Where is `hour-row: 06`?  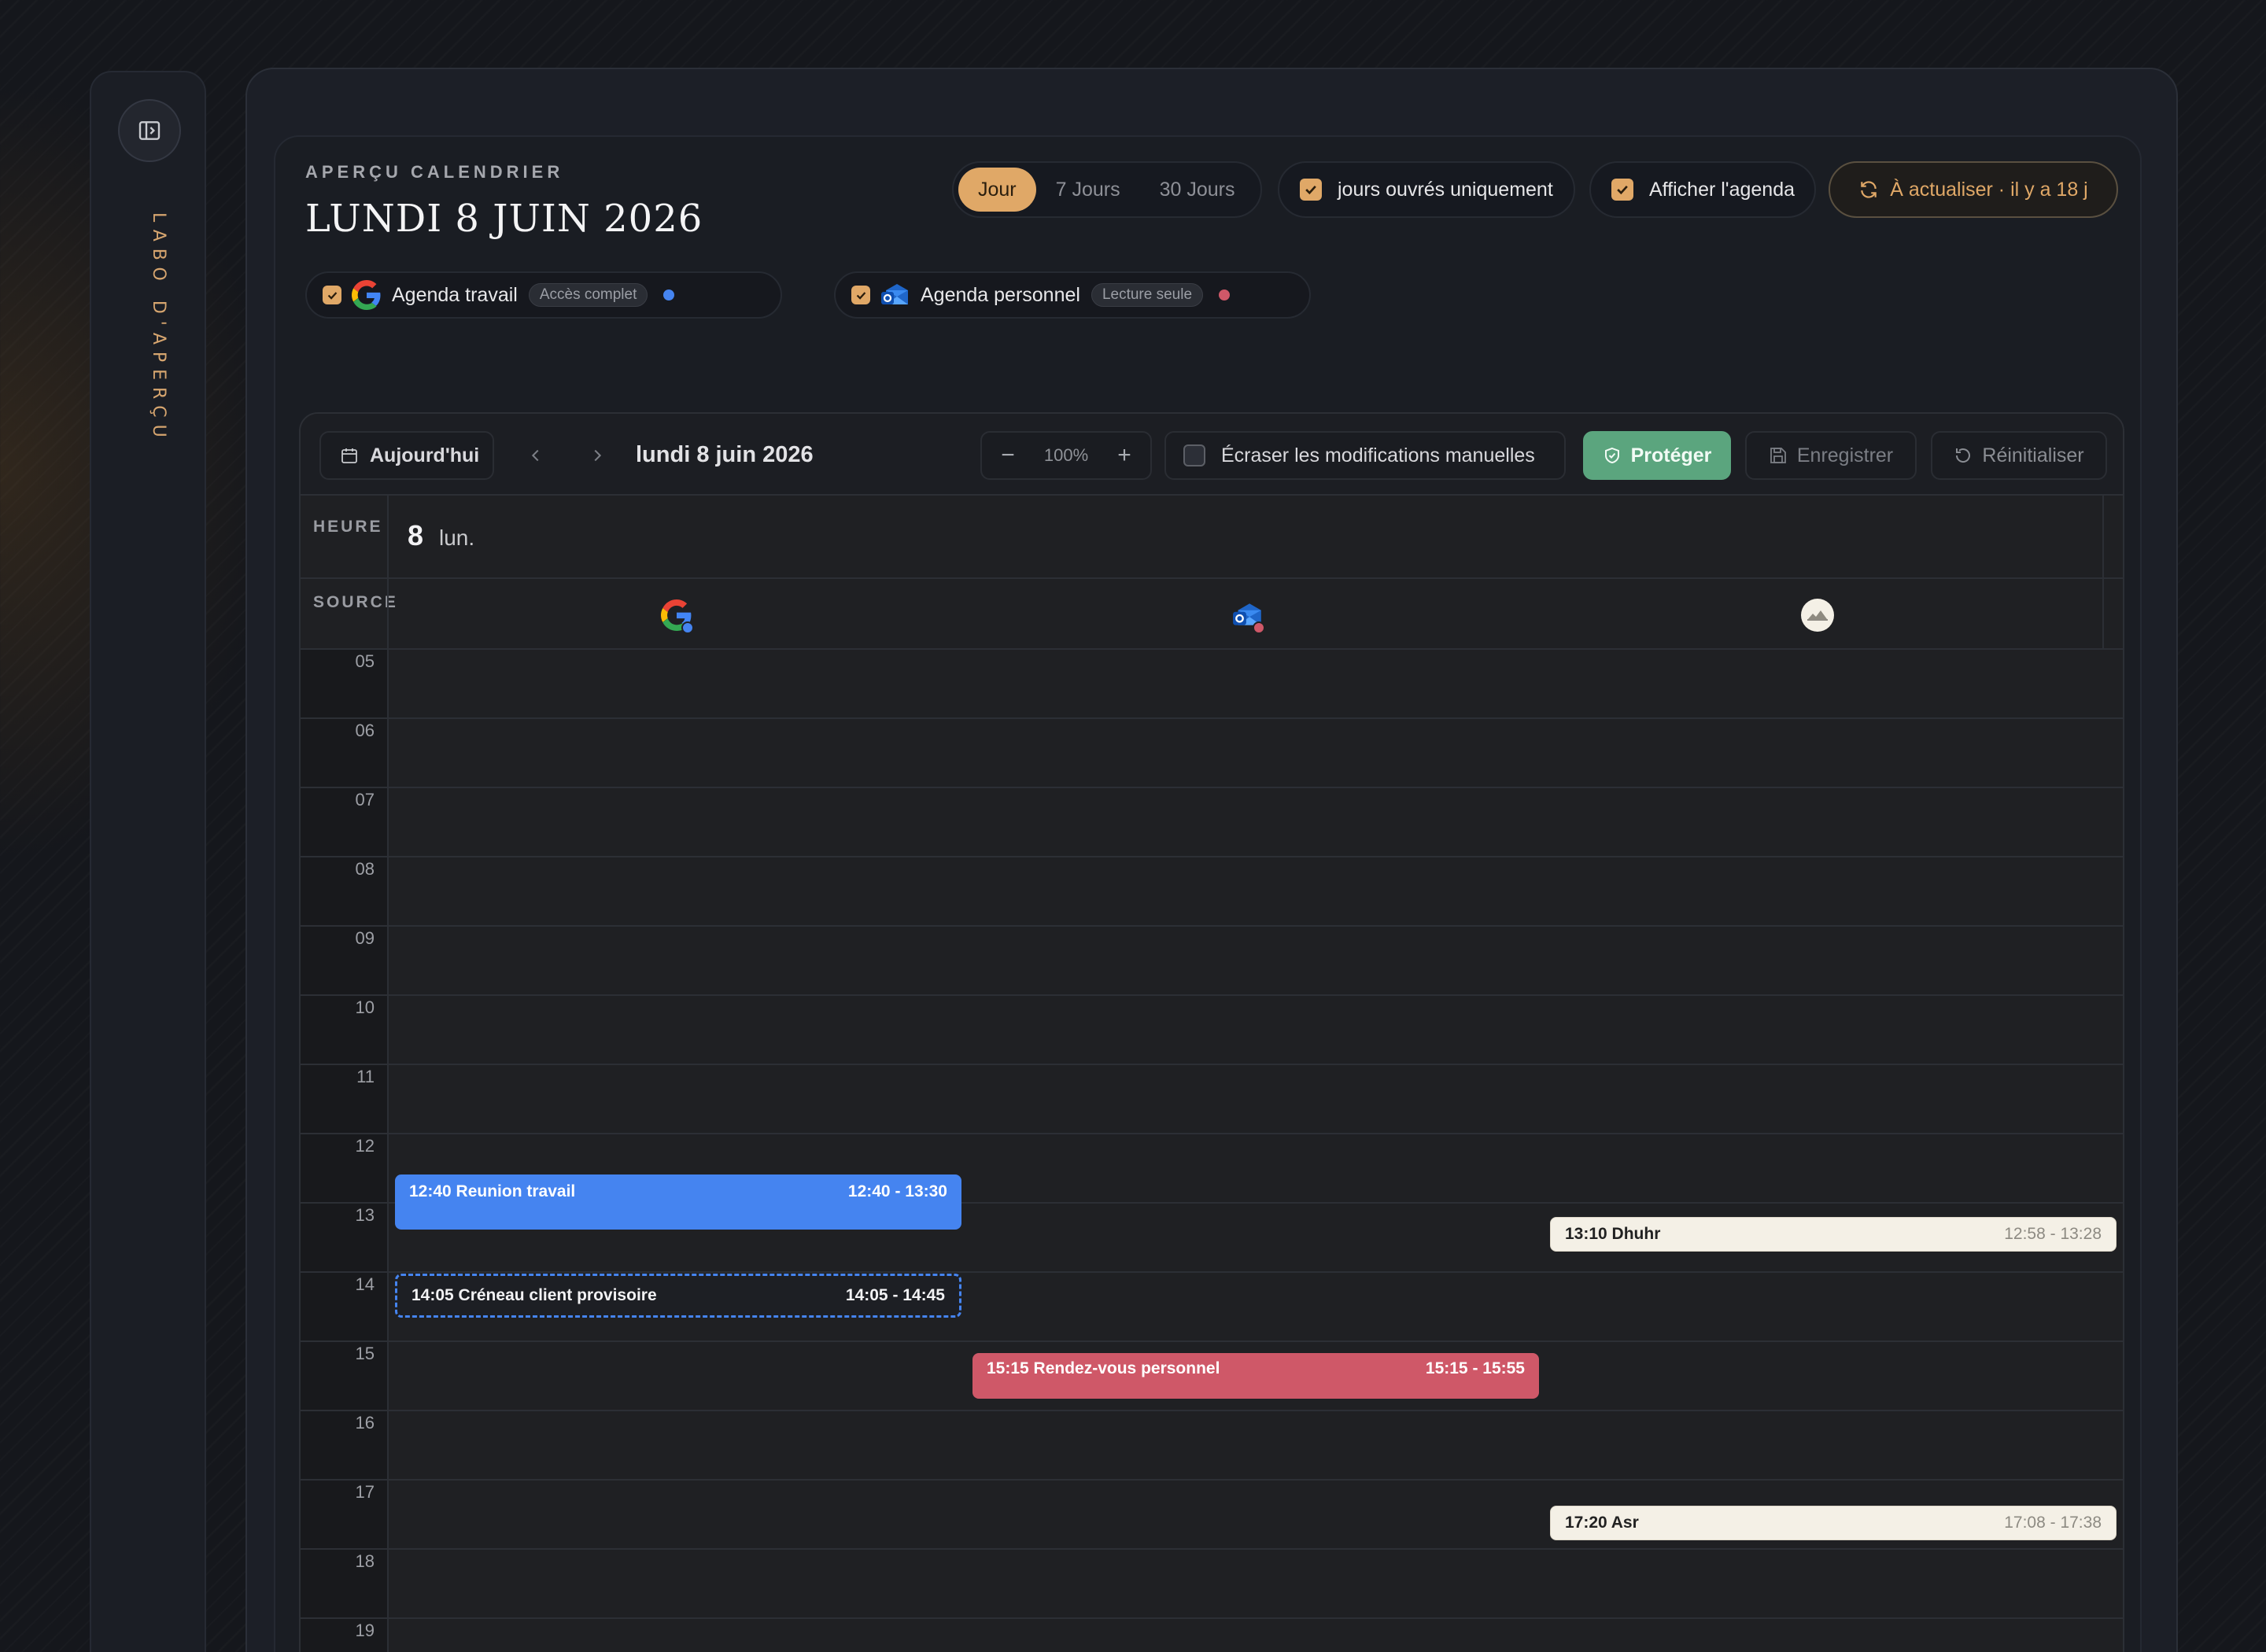 hour-row: 06 is located at coordinates (1212, 753).